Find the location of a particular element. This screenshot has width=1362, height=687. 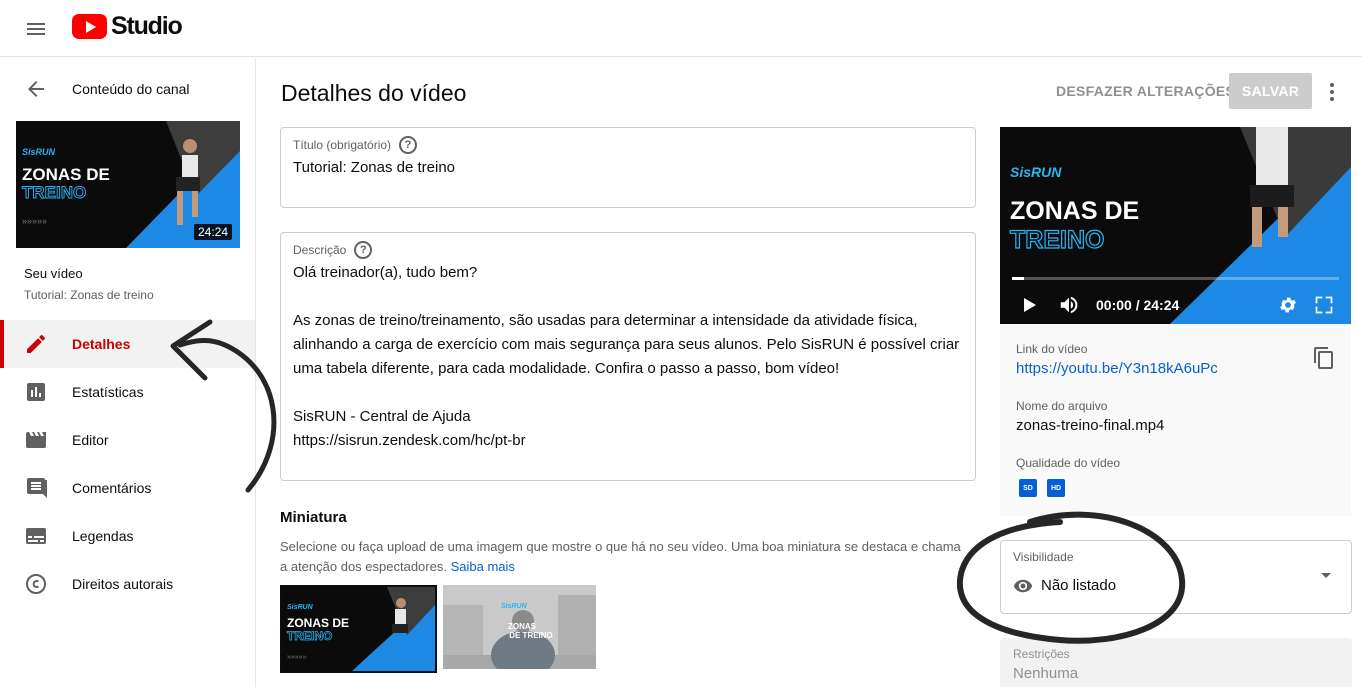

sidebar-item-estatisticas: Estatísticas is located at coordinates (127, 392).